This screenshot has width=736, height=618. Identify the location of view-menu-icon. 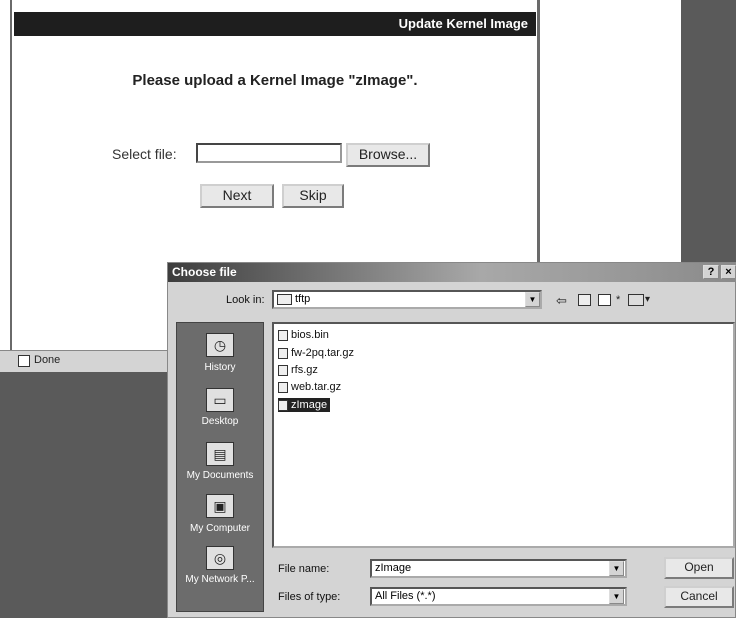
(636, 300).